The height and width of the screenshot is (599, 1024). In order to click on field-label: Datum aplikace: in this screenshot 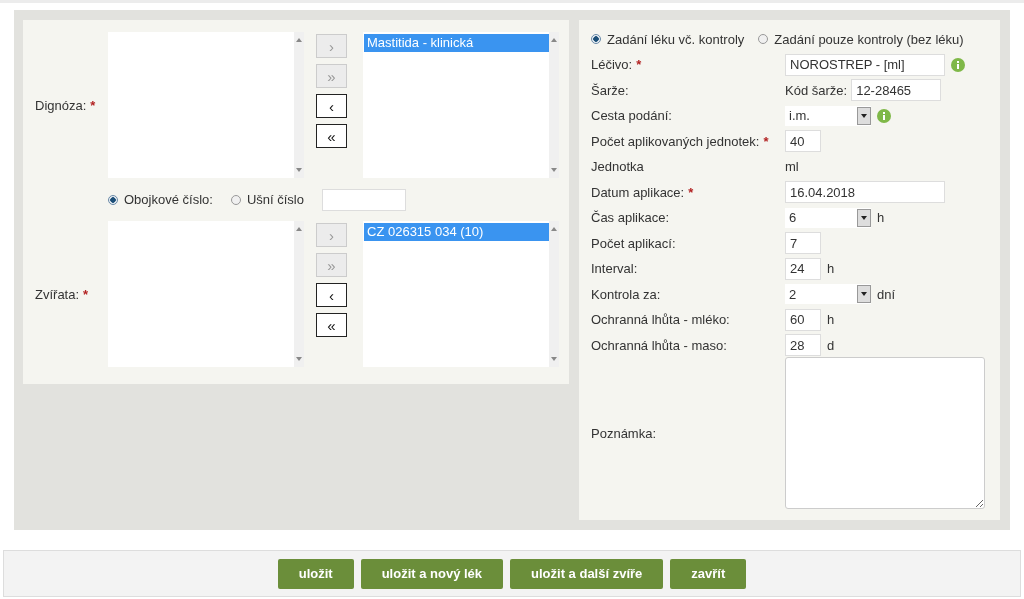, I will do `click(638, 192)`.